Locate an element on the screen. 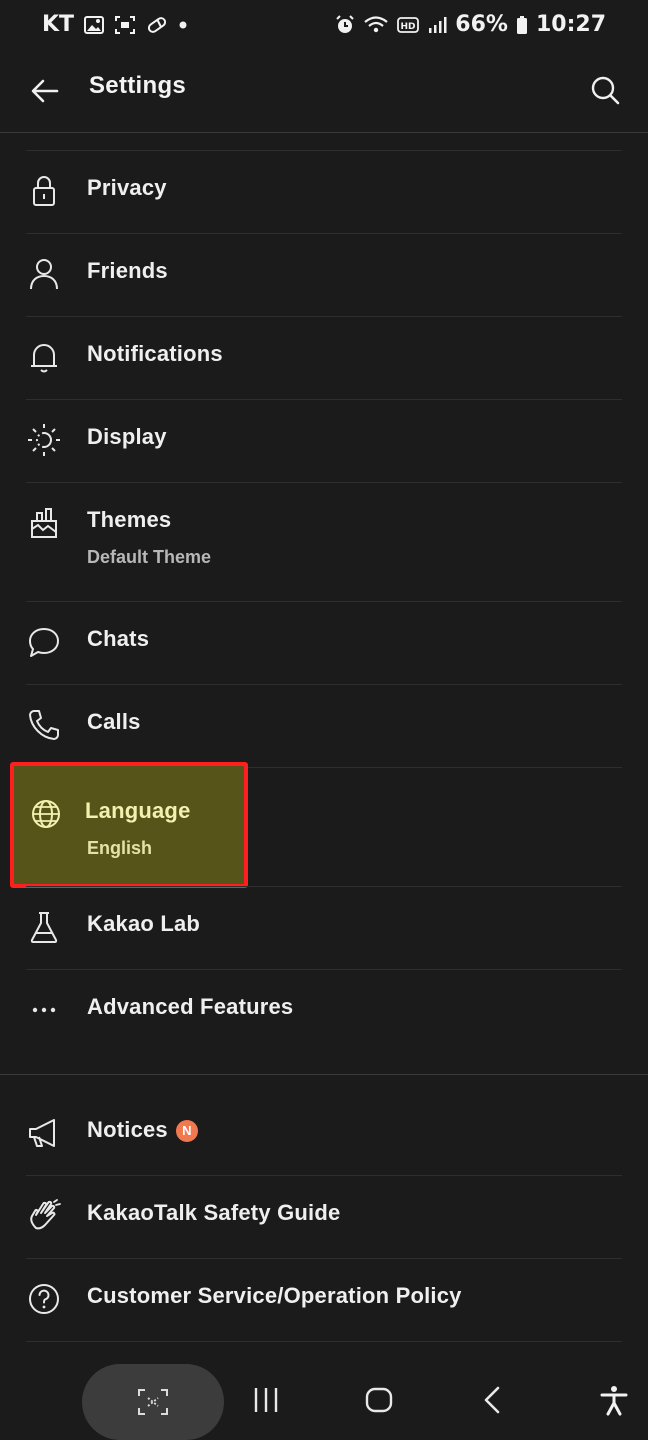 This screenshot has height=1440, width=648. back-nav-button is located at coordinates (493, 1400).